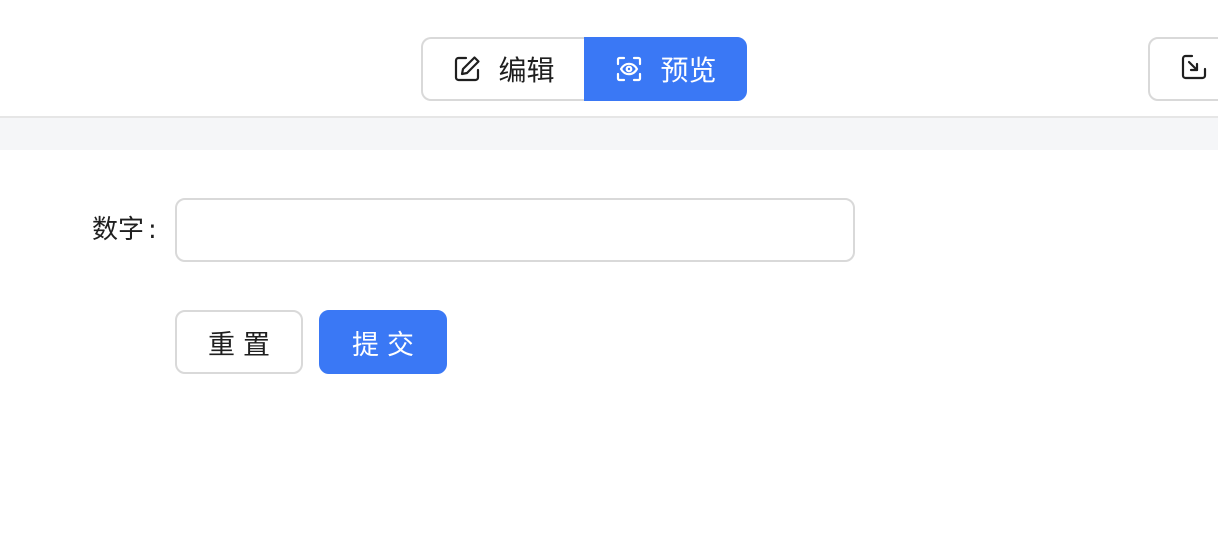 This screenshot has width=1218, height=556. I want to click on submit-button: 提交, so click(383, 342).